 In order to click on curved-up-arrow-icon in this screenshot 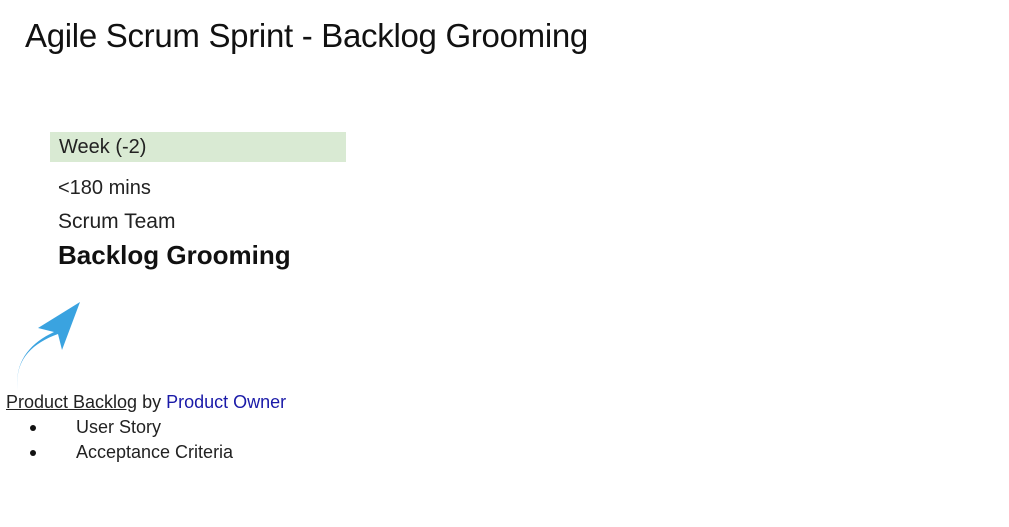, I will do `click(48, 346)`.